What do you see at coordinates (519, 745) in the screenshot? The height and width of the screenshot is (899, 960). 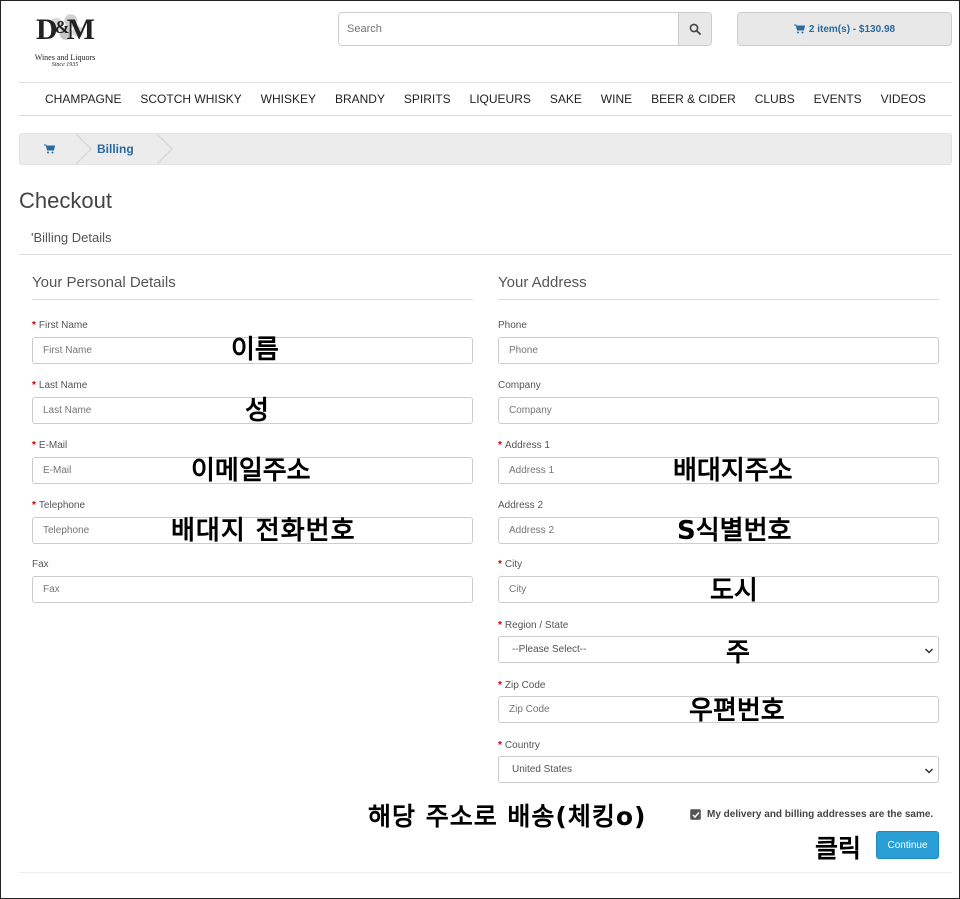 I see `country-label: * Country` at bounding box center [519, 745].